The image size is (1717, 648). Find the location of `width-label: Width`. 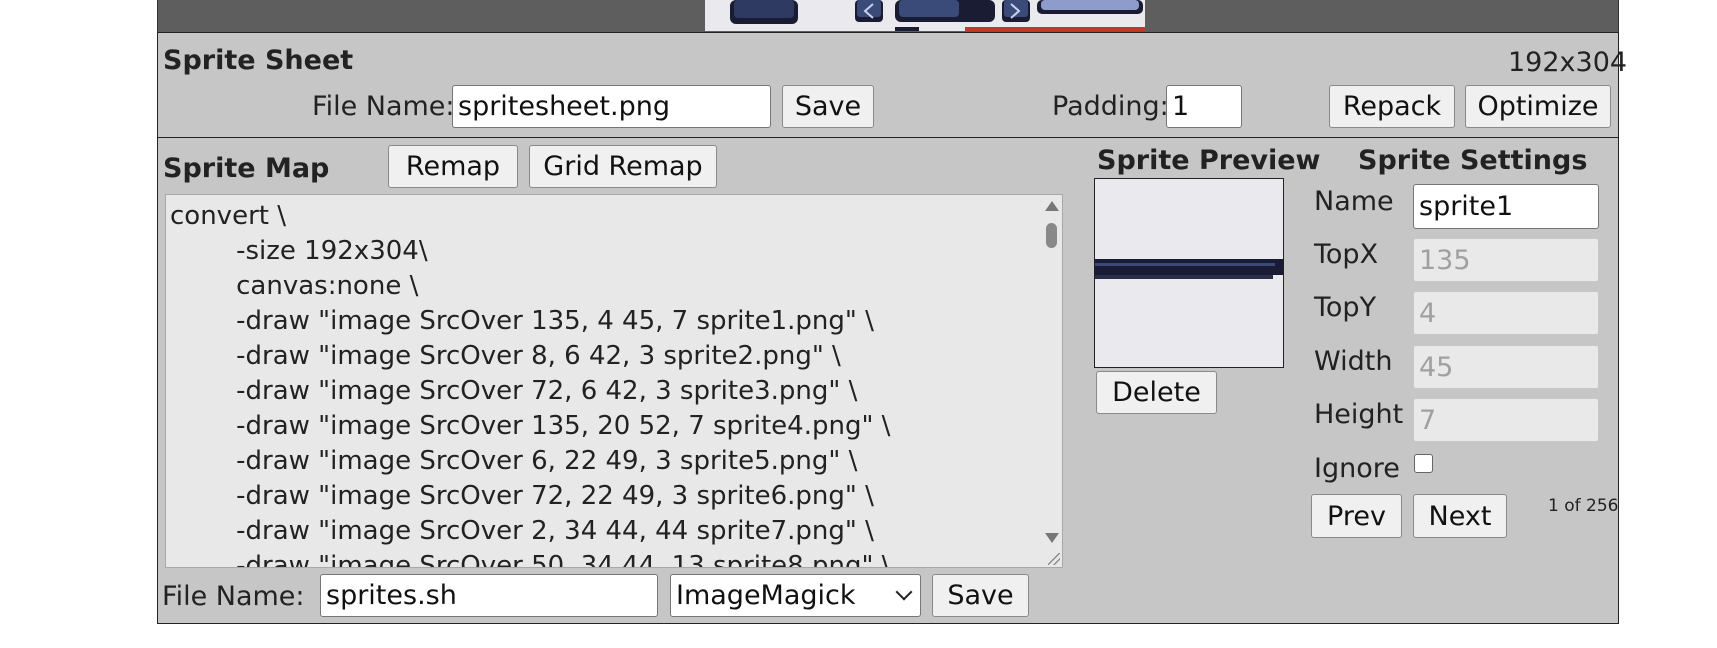

width-label: Width is located at coordinates (1353, 361).